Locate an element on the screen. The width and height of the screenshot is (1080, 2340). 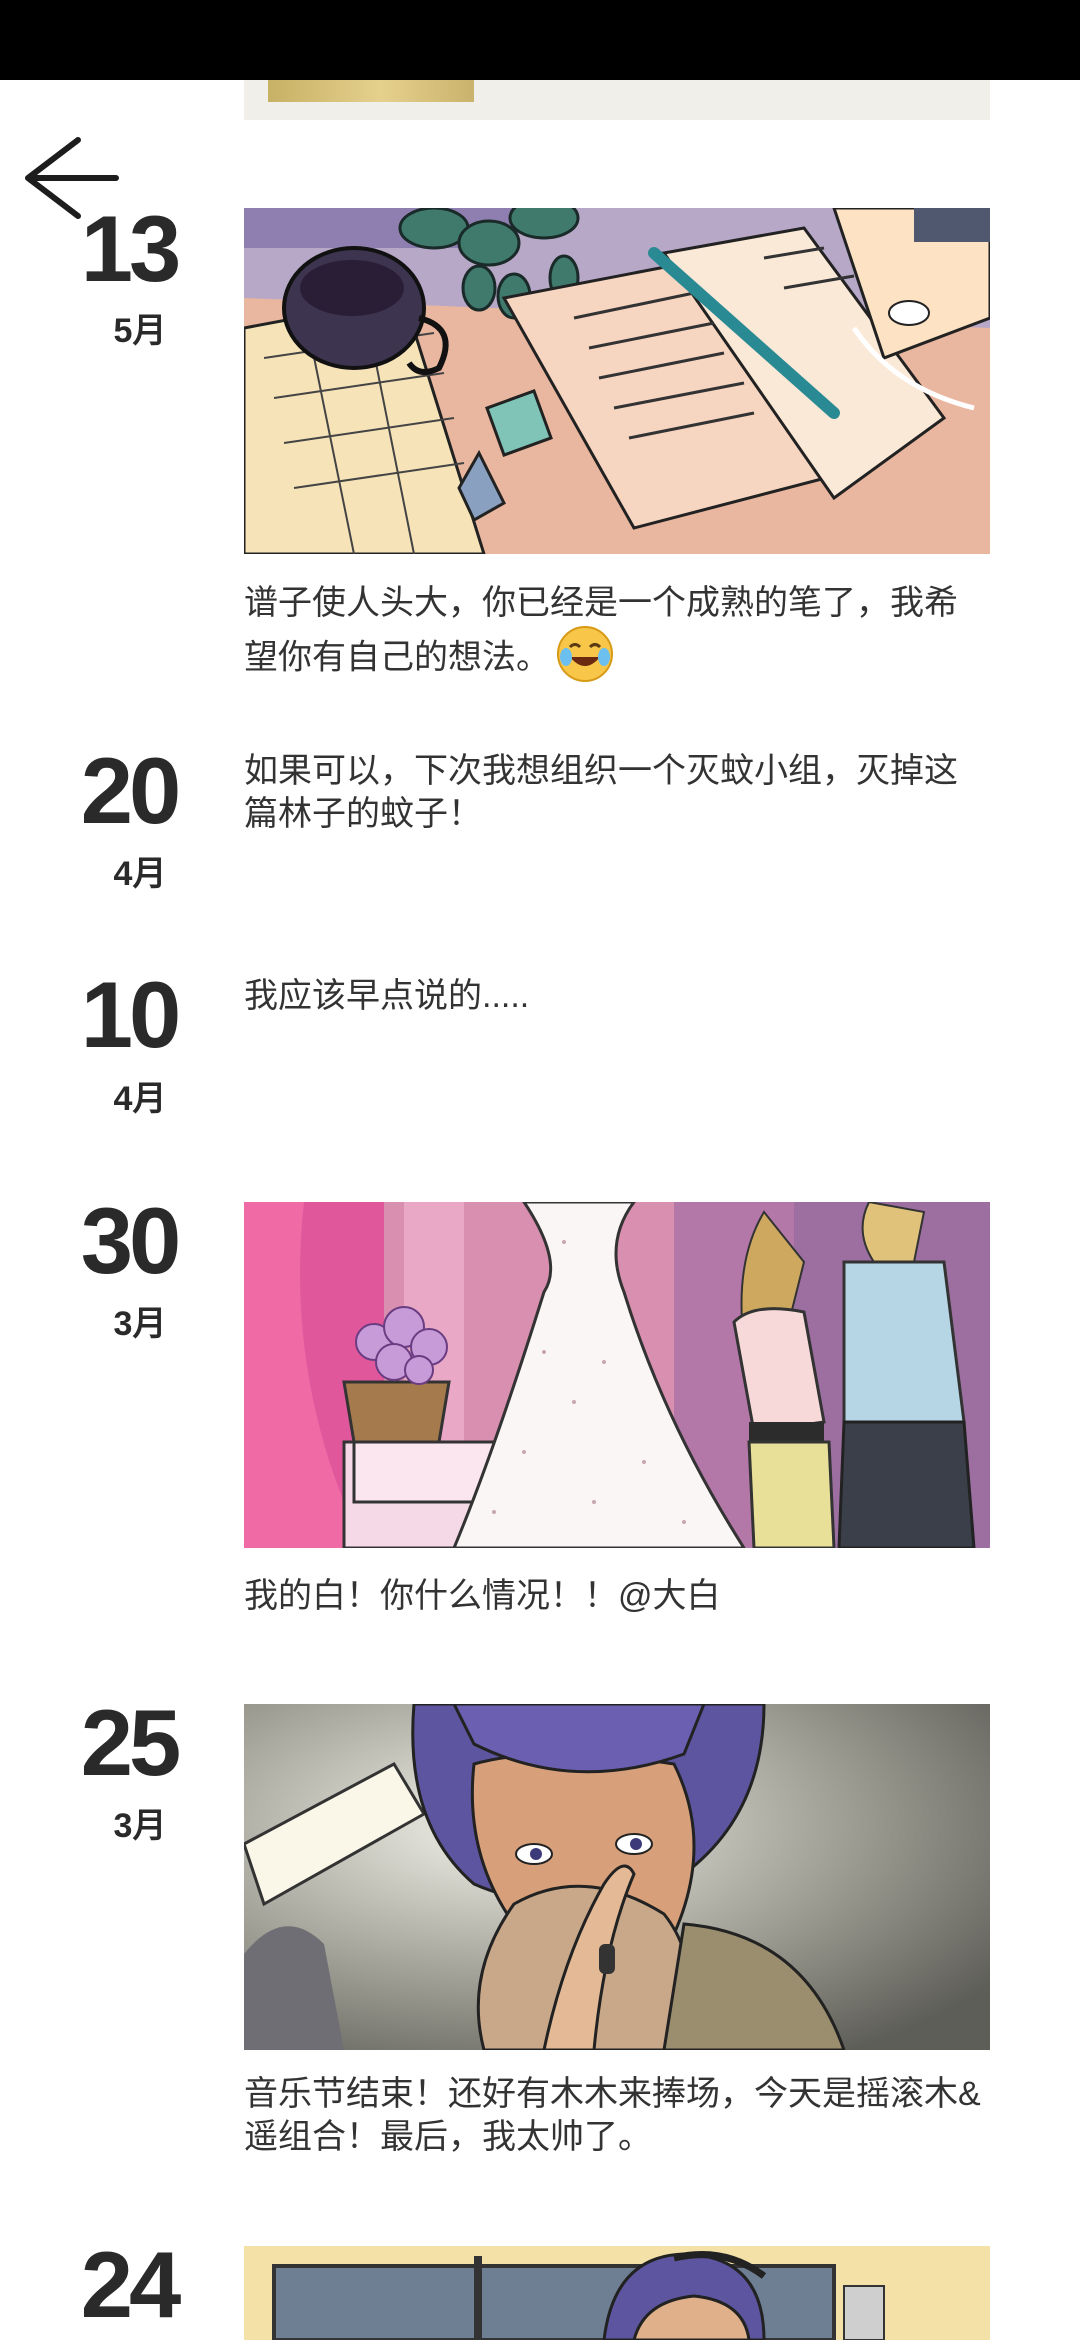
entry-month: 5月 is located at coordinates (140, 331).